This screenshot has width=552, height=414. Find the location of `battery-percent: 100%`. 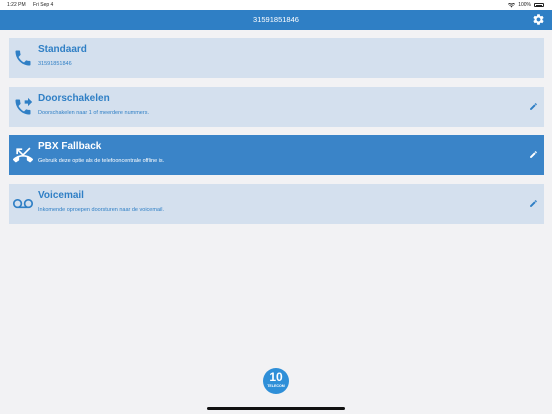

battery-percent: 100% is located at coordinates (524, 5).